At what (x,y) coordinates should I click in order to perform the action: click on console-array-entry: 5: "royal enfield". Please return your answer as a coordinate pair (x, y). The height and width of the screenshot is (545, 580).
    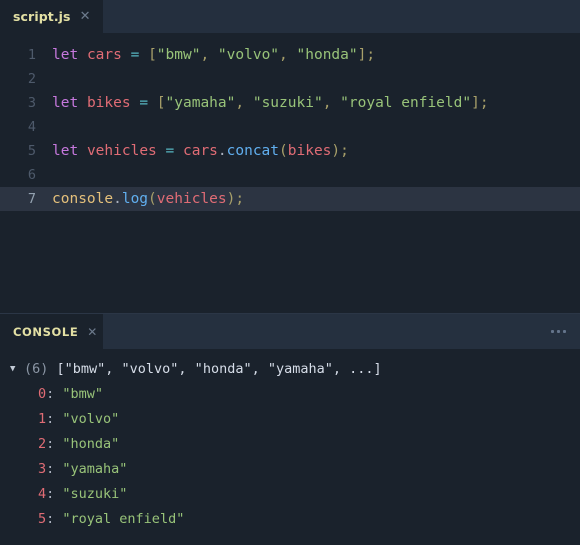
    Looking at the image, I should click on (290, 519).